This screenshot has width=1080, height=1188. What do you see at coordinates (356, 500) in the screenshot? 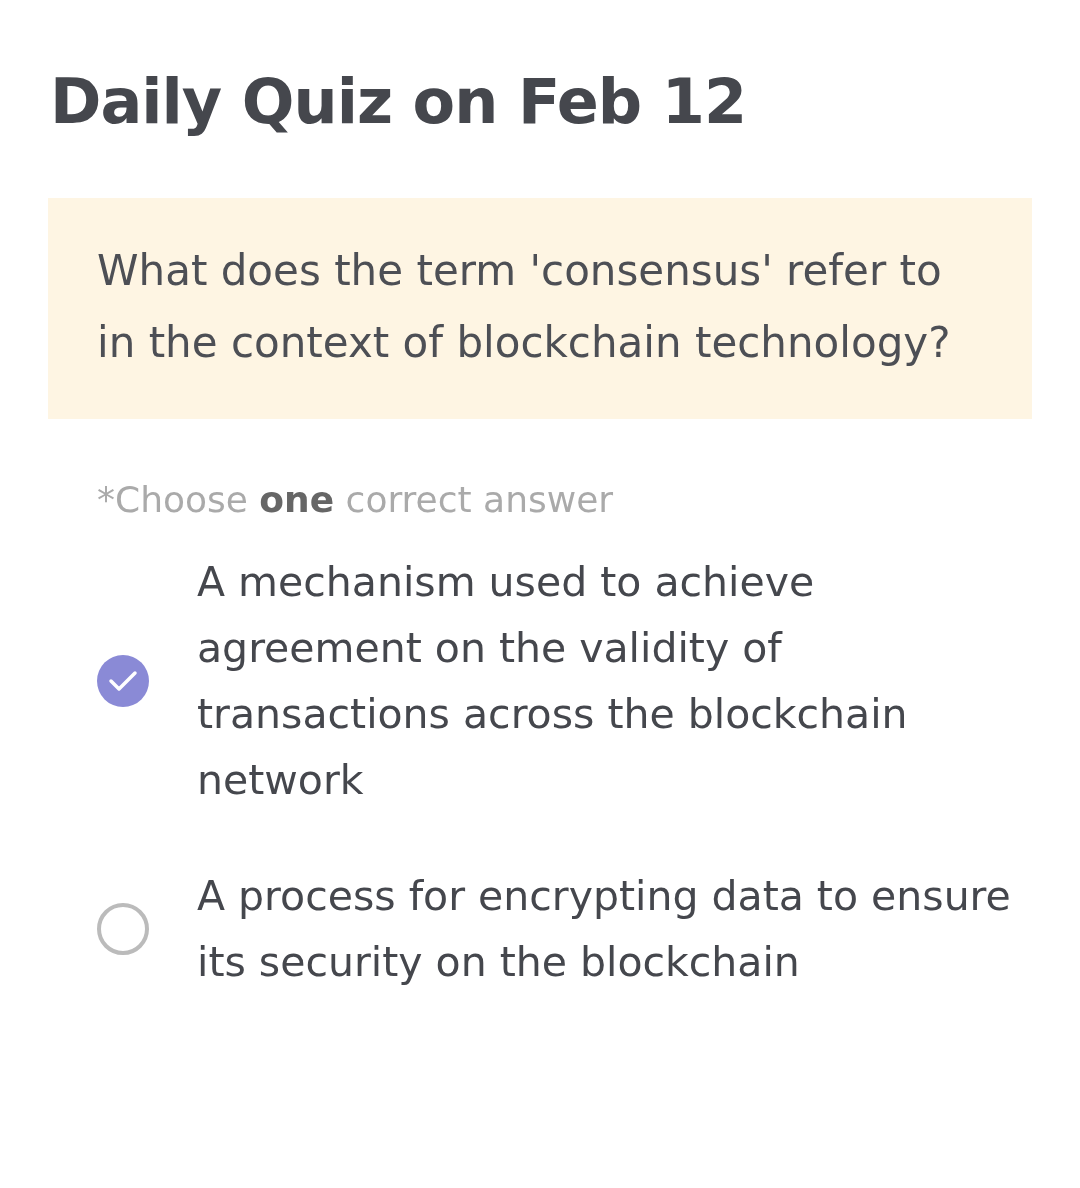
I see `instruction-text: *Choose one correct answer` at bounding box center [356, 500].